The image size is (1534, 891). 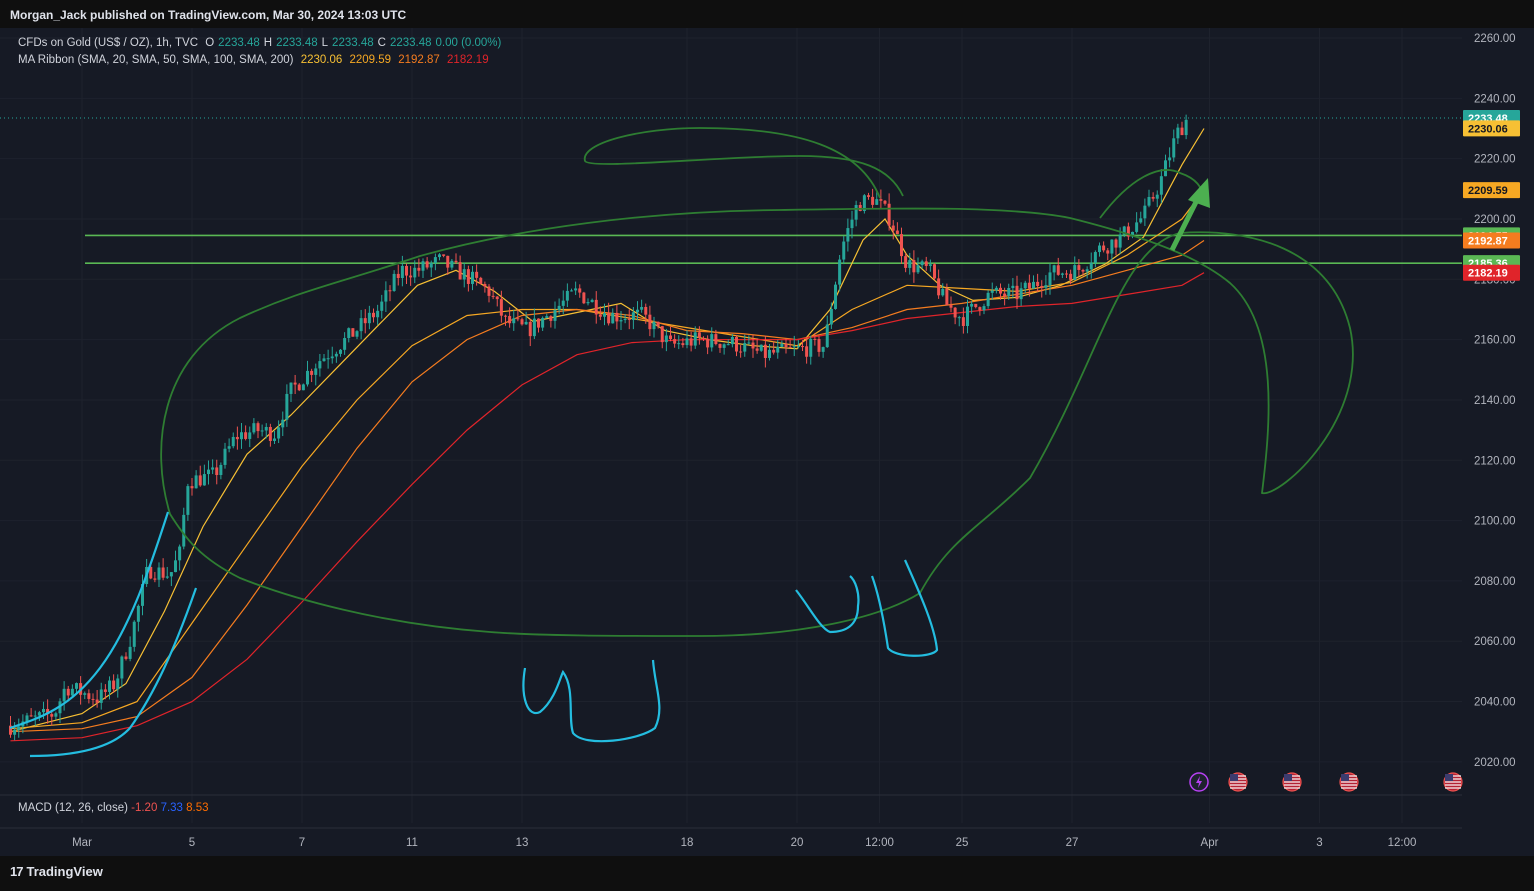 What do you see at coordinates (410, 43) in the screenshot?
I see `close-value: 2233.48` at bounding box center [410, 43].